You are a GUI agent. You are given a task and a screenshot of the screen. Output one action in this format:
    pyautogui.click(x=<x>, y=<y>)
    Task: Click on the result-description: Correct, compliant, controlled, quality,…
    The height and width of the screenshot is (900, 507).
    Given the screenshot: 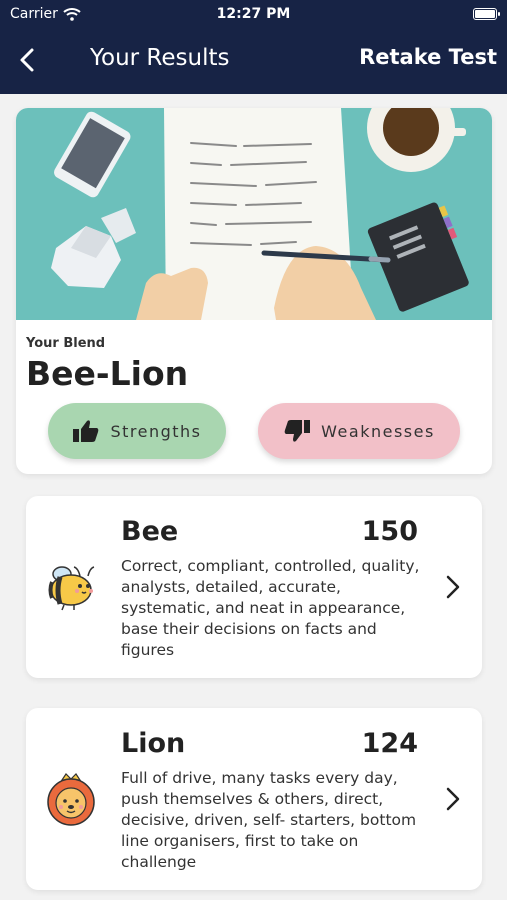 What is the action you would take?
    pyautogui.click(x=270, y=608)
    